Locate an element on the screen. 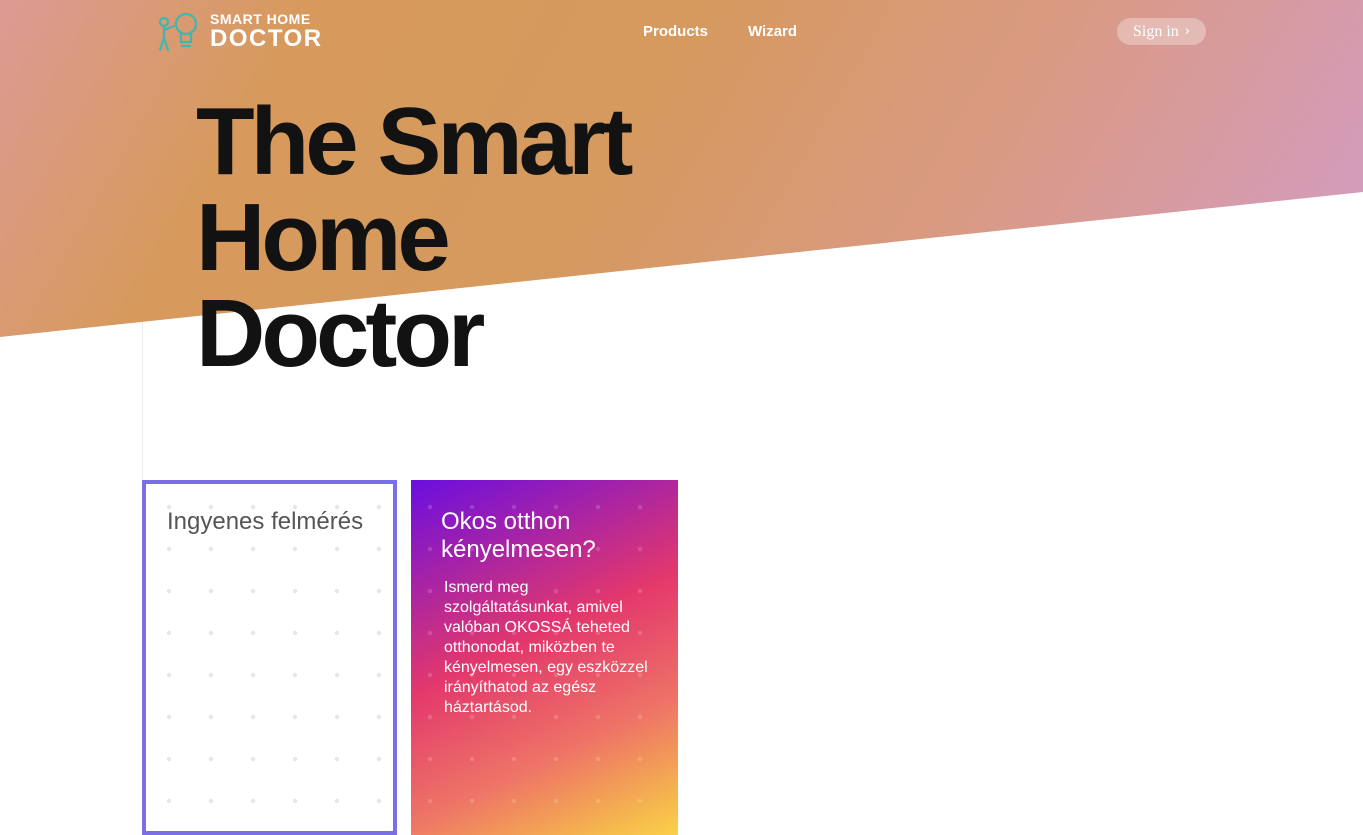  hero-title-line: Home is located at coordinates (323, 237).